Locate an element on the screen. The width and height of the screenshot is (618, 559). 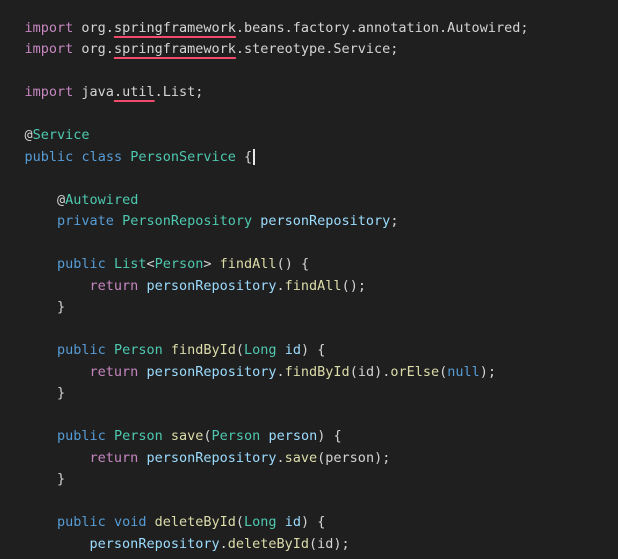
token: .stereotype.Service; is located at coordinates (317, 49).